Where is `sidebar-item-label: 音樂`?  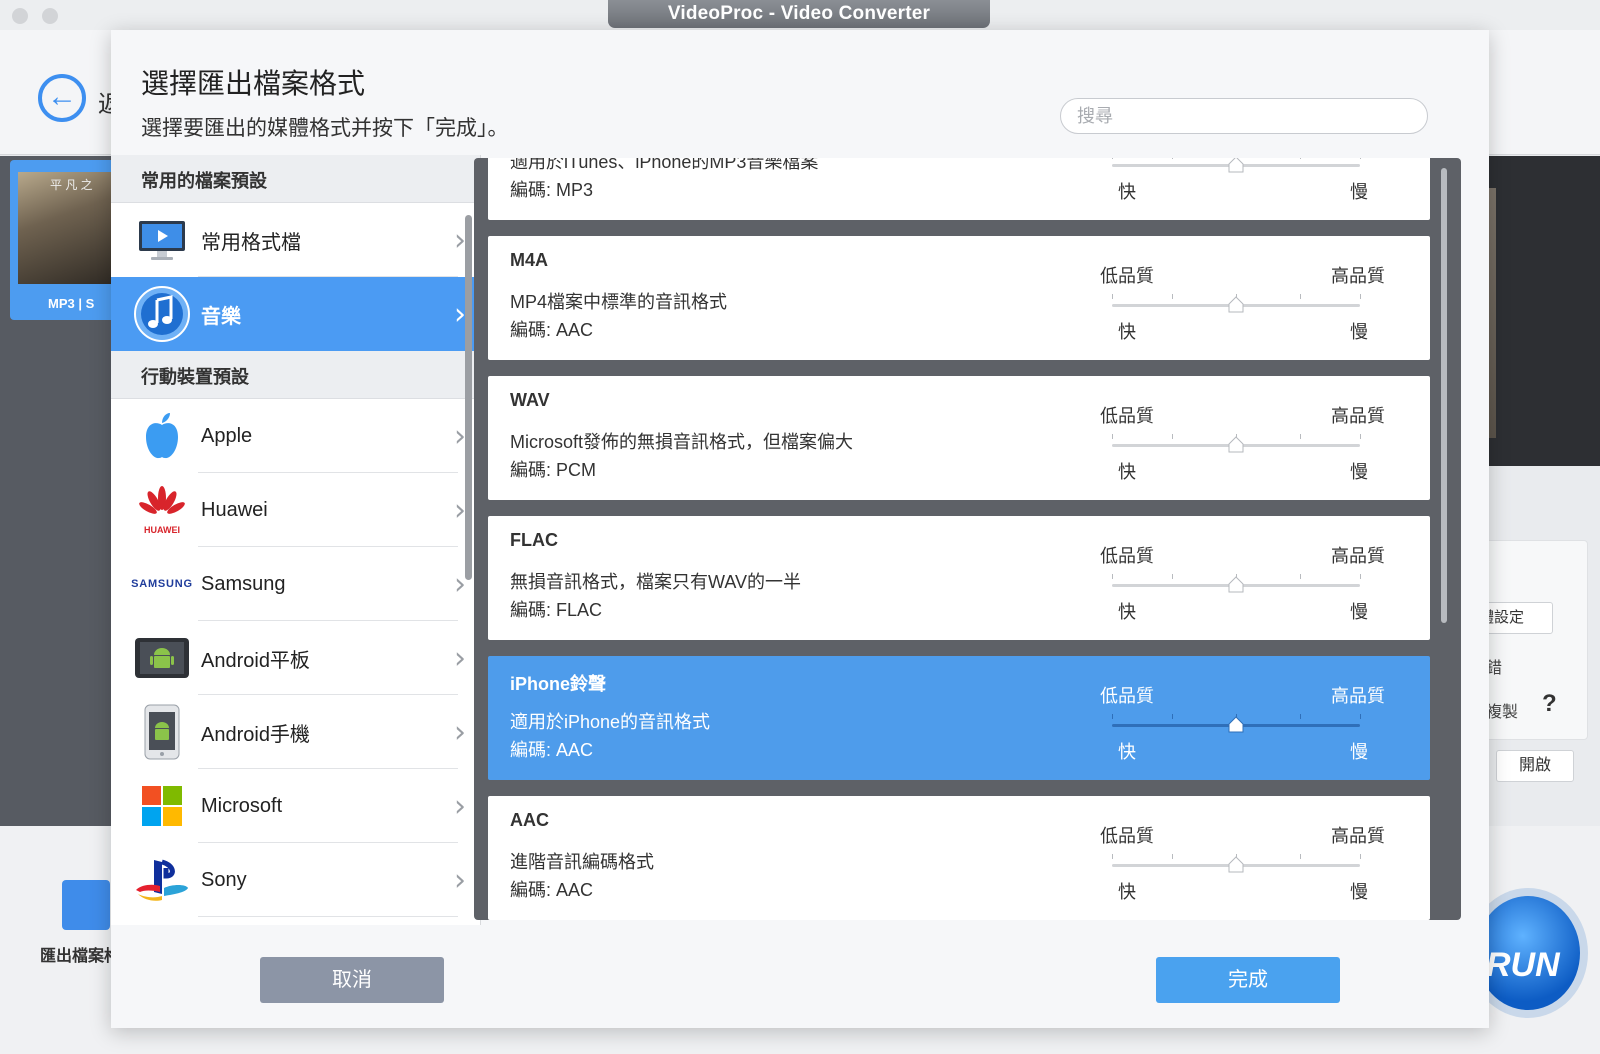 sidebar-item-label: 音樂 is located at coordinates (221, 316).